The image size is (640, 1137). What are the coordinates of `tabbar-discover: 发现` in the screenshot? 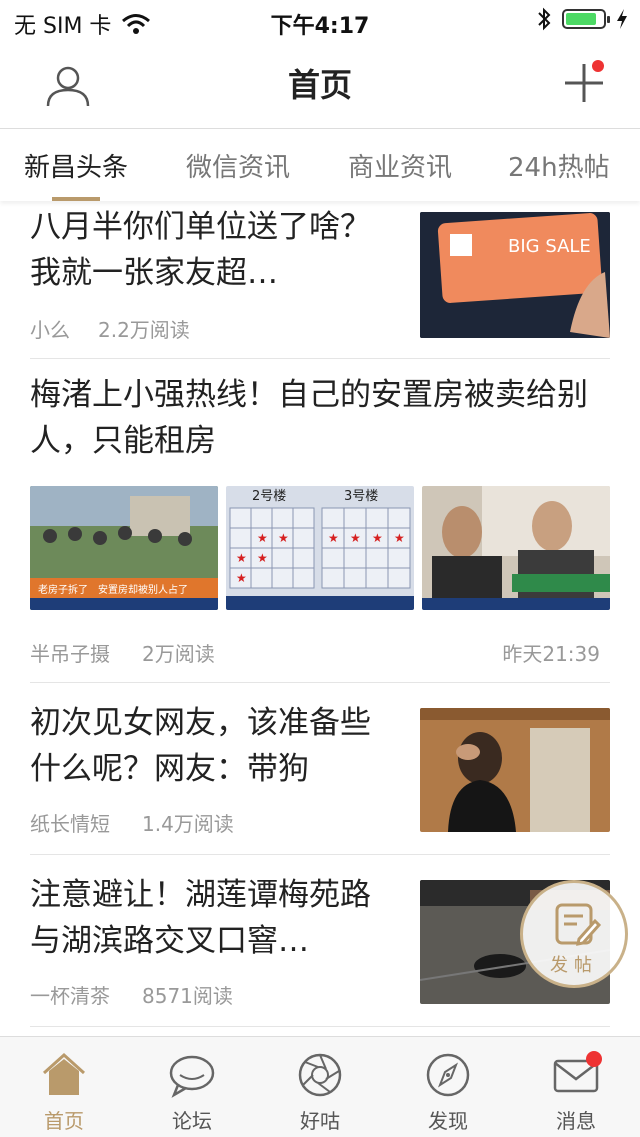 It's located at (448, 1087).